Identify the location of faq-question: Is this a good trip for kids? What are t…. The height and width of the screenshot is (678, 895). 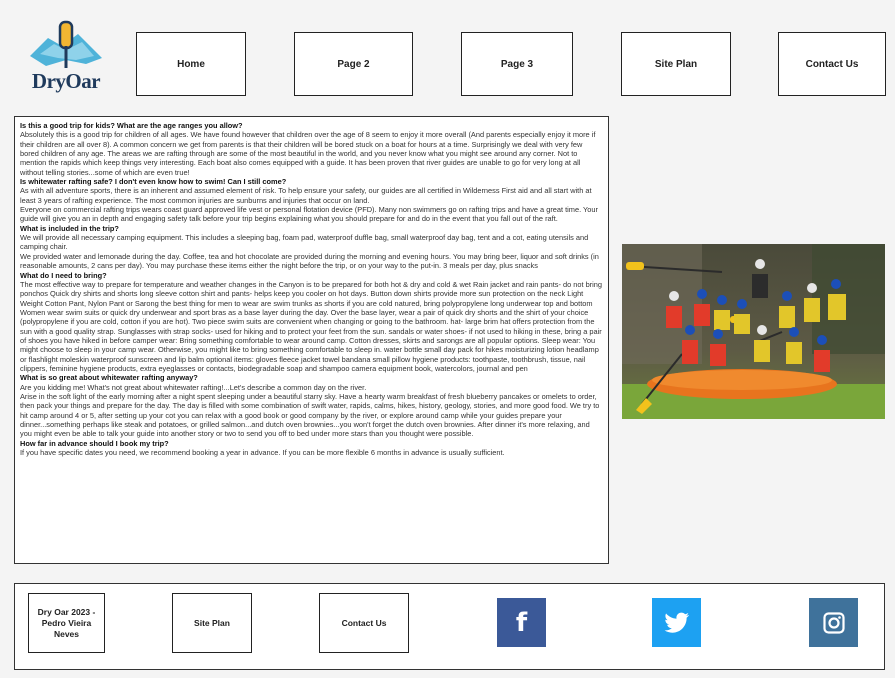
(131, 125).